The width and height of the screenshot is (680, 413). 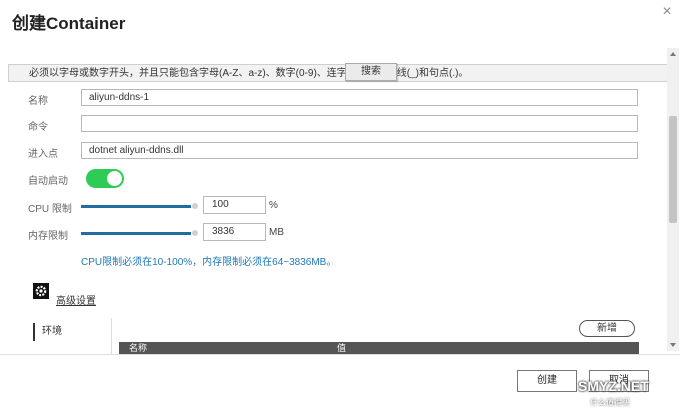 I want to click on memory-slider, so click(x=136, y=233).